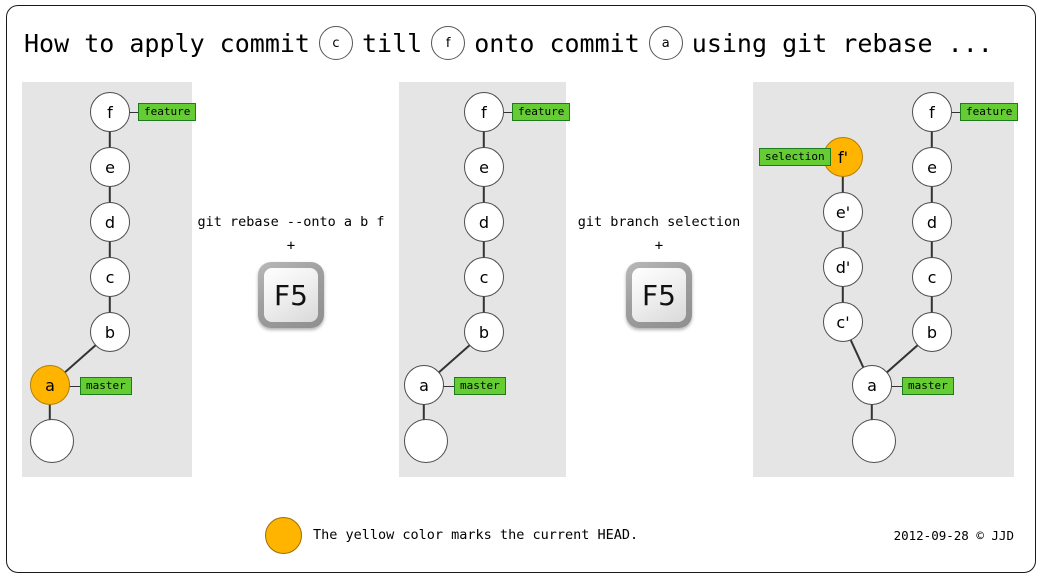  I want to click on title-part-1: How to apply commit, so click(167, 43).